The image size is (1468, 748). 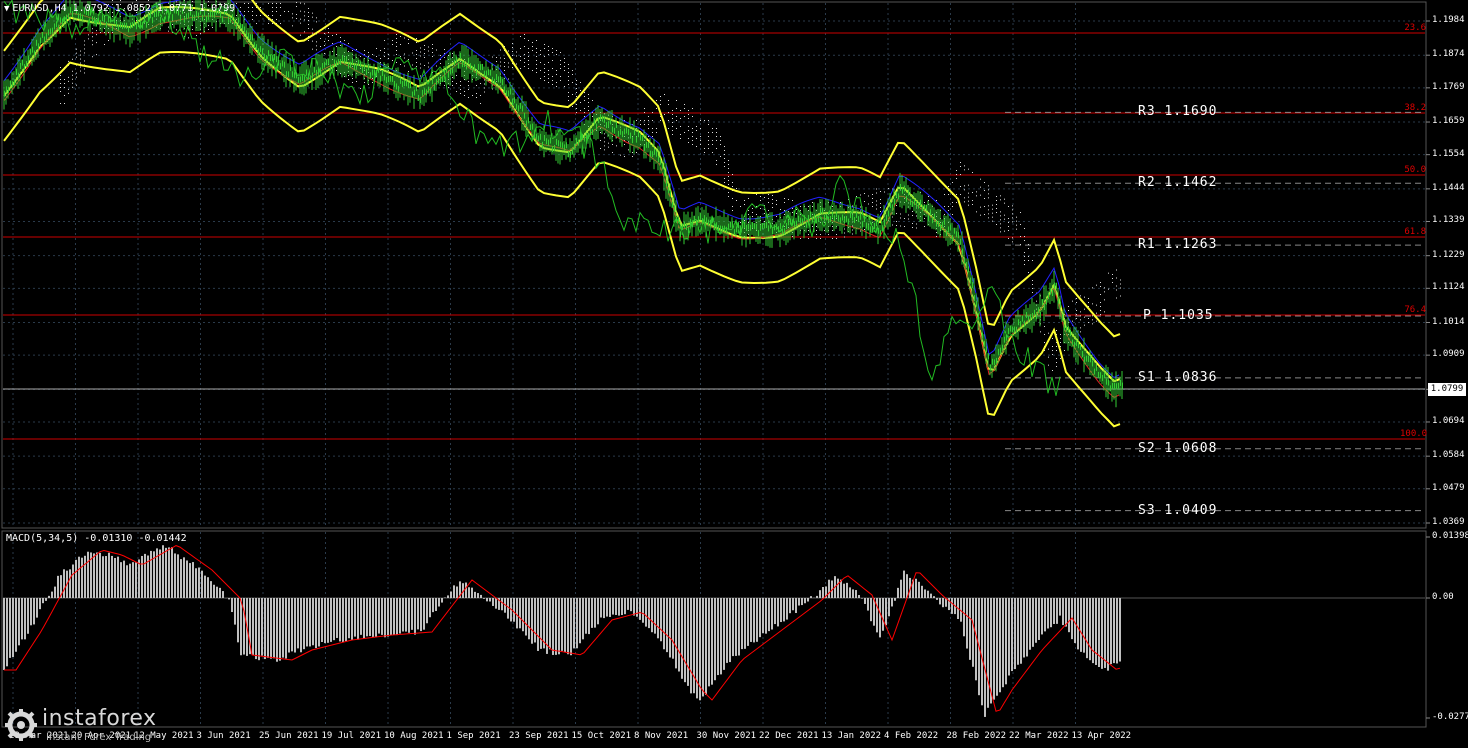 I want to click on time-axis-label: 25 Jun 2021, so click(x=289, y=736).